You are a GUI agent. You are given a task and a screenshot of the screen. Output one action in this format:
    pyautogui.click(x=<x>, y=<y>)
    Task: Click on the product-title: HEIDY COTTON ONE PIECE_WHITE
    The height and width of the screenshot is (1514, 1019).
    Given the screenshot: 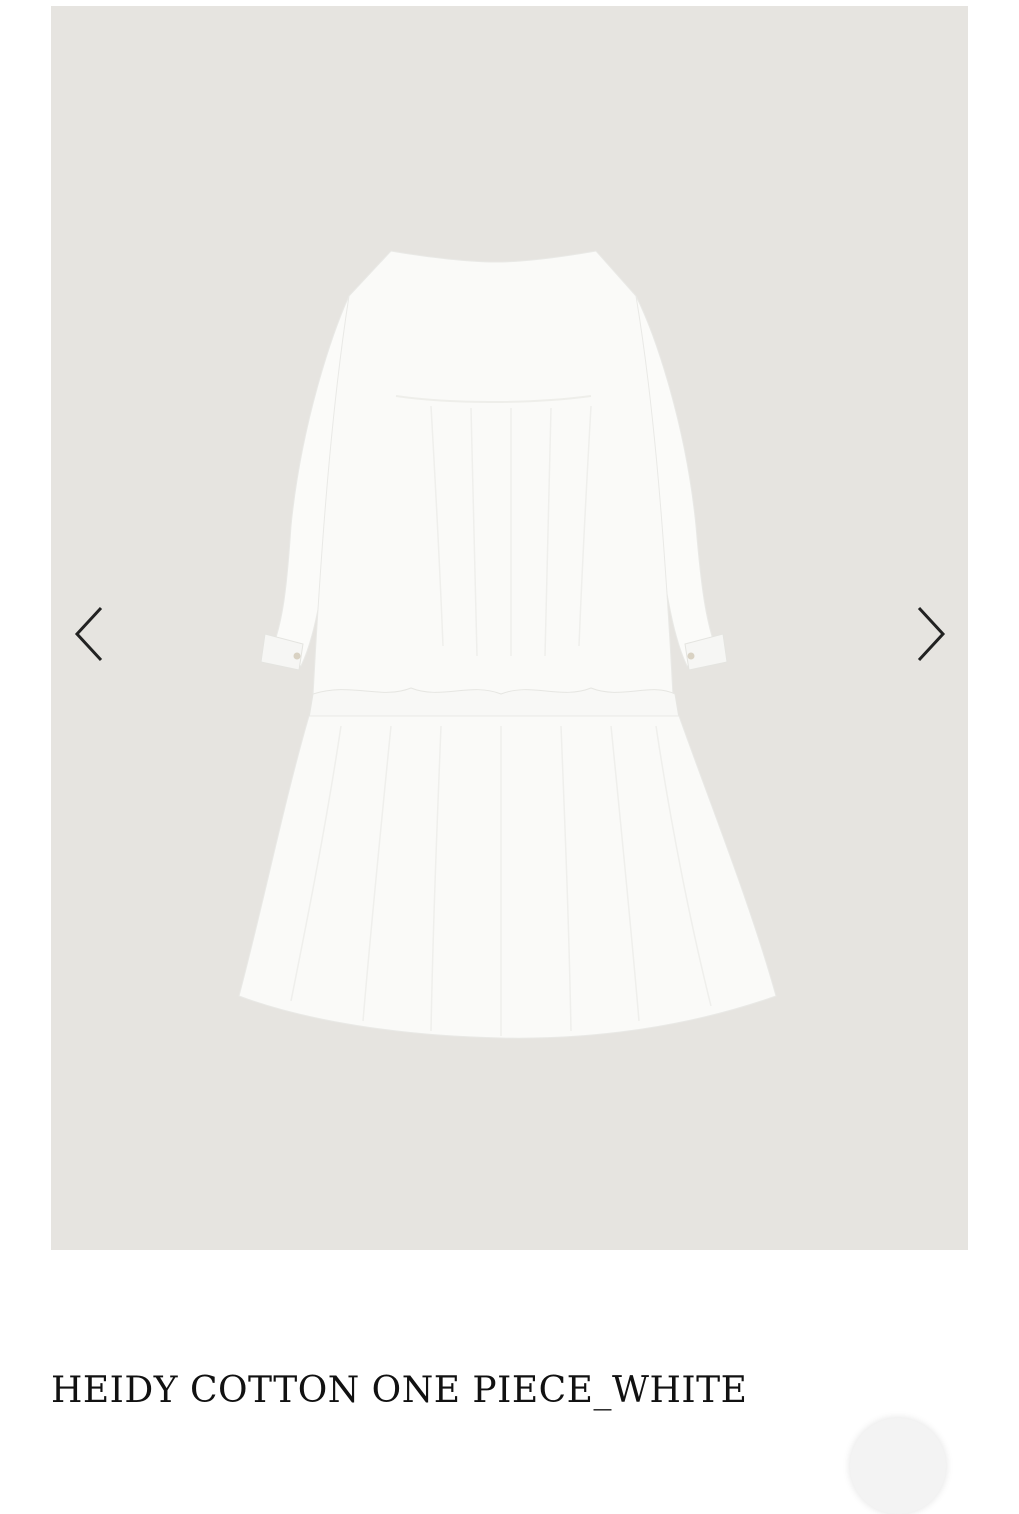 What is the action you would take?
    pyautogui.click(x=399, y=1390)
    